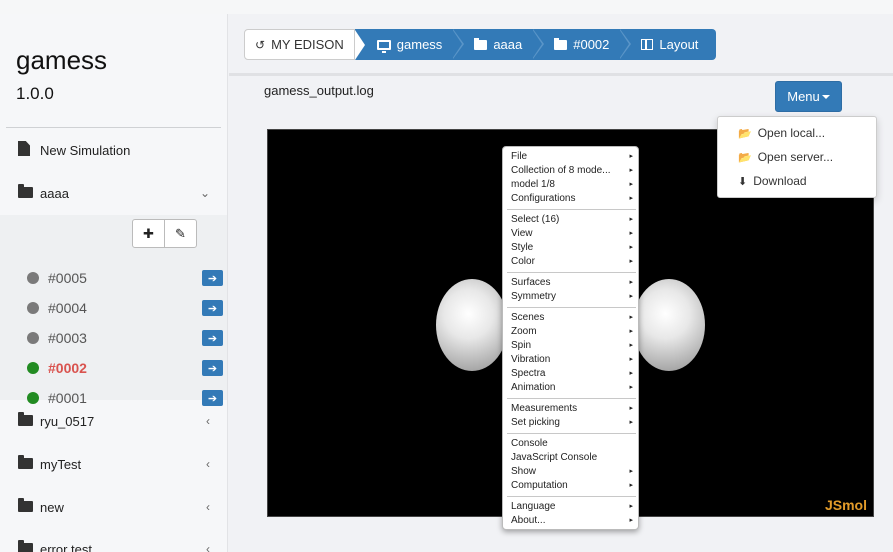 This screenshot has width=893, height=552. What do you see at coordinates (521, 345) in the screenshot?
I see `context-menu-label: Spin` at bounding box center [521, 345].